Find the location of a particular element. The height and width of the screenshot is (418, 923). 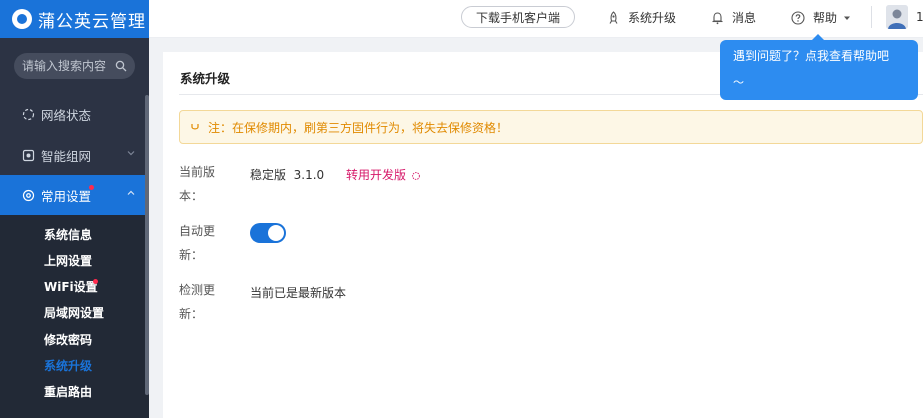

search-icon is located at coordinates (121, 66).